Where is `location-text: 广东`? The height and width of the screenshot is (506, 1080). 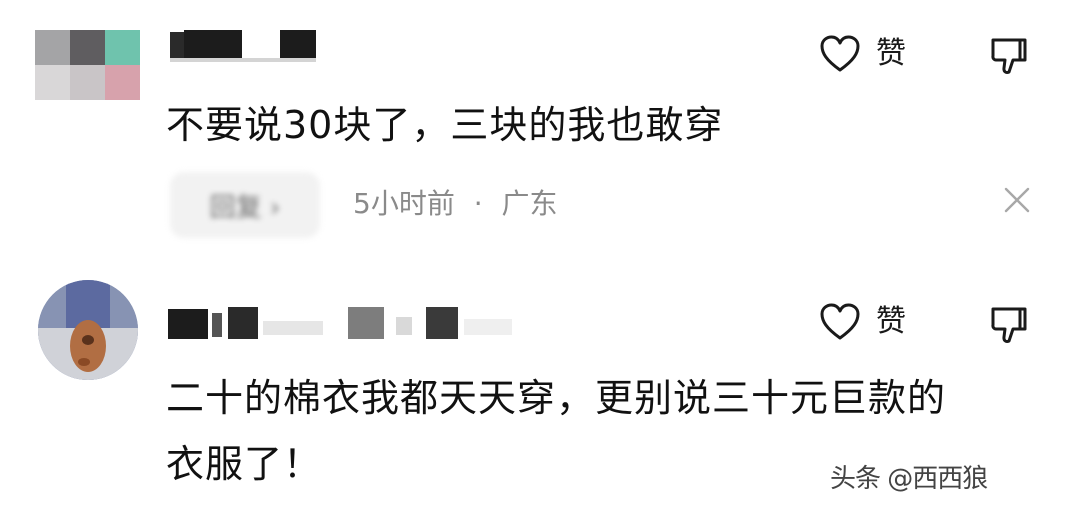
location-text: 广东 is located at coordinates (529, 203).